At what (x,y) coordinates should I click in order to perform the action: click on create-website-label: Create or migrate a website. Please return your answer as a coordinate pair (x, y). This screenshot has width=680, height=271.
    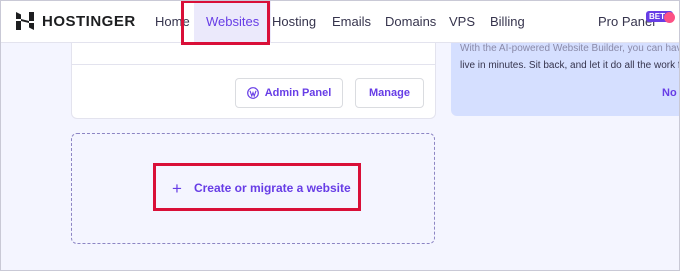
    Looking at the image, I should click on (272, 188).